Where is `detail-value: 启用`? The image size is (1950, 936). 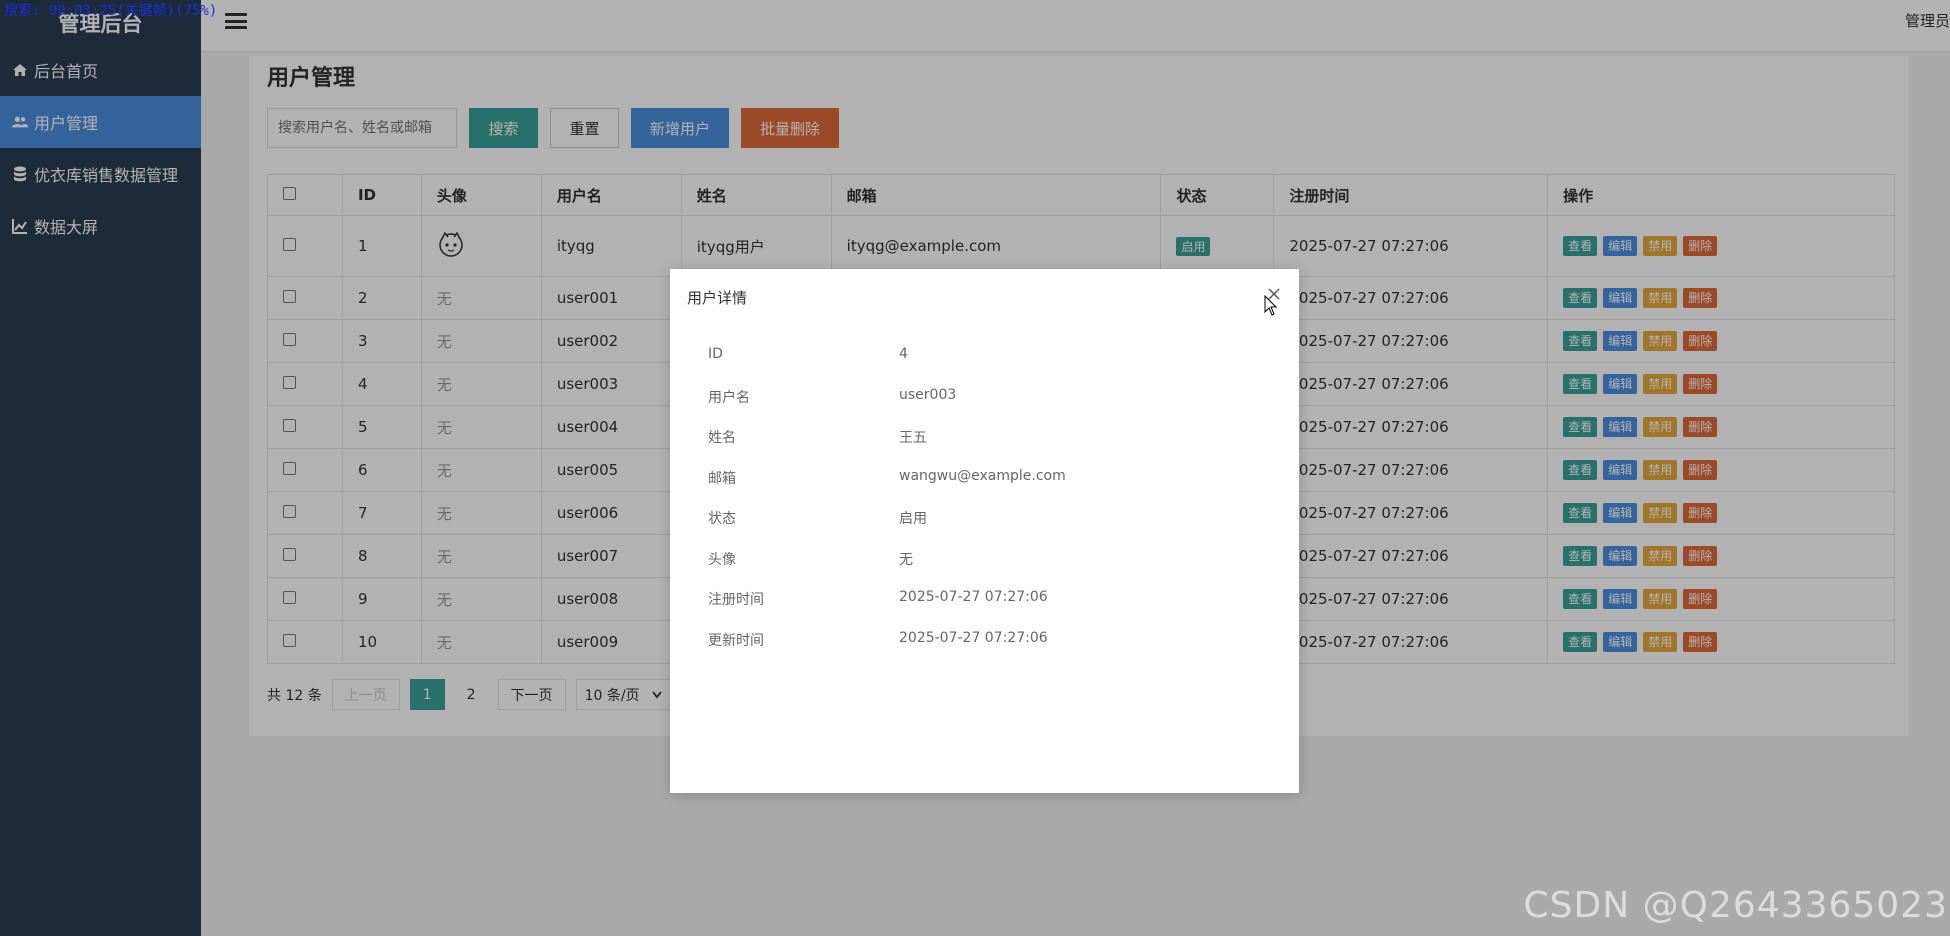
detail-value: 启用 is located at coordinates (913, 519).